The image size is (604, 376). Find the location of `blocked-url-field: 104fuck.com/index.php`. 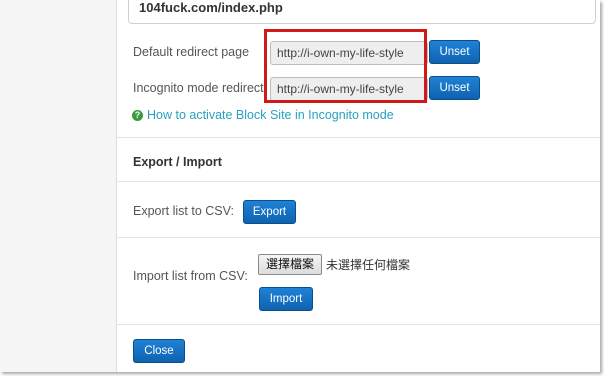

blocked-url-field: 104fuck.com/index.php is located at coordinates (362, 12).